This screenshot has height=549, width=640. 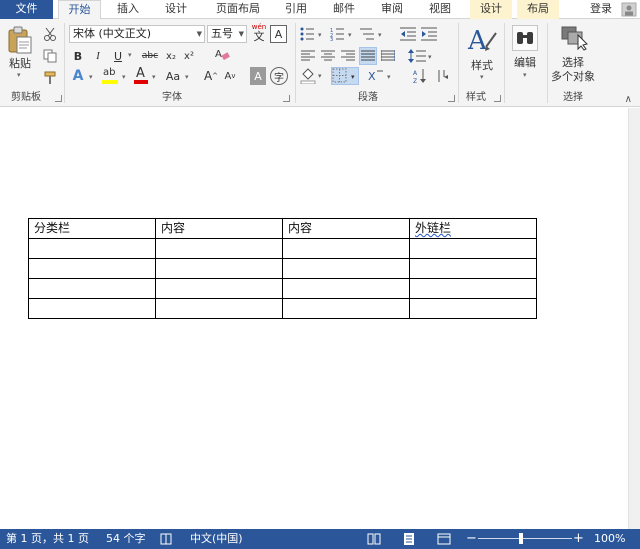 I want to click on bullets-button: ▾, so click(x=312, y=34).